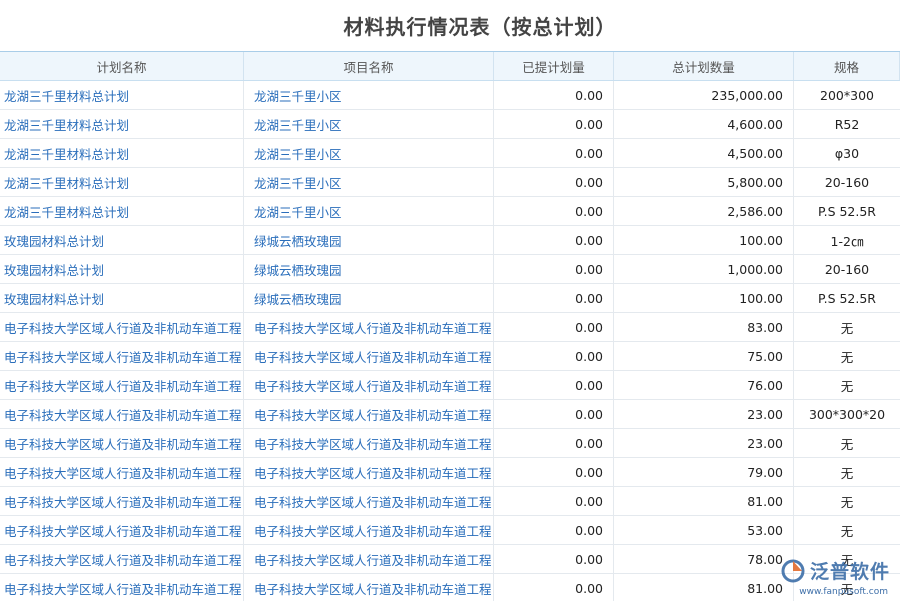 This screenshot has height=601, width=900. What do you see at coordinates (704, 472) in the screenshot?
I see `total-planned-qty-cell: 79.00` at bounding box center [704, 472].